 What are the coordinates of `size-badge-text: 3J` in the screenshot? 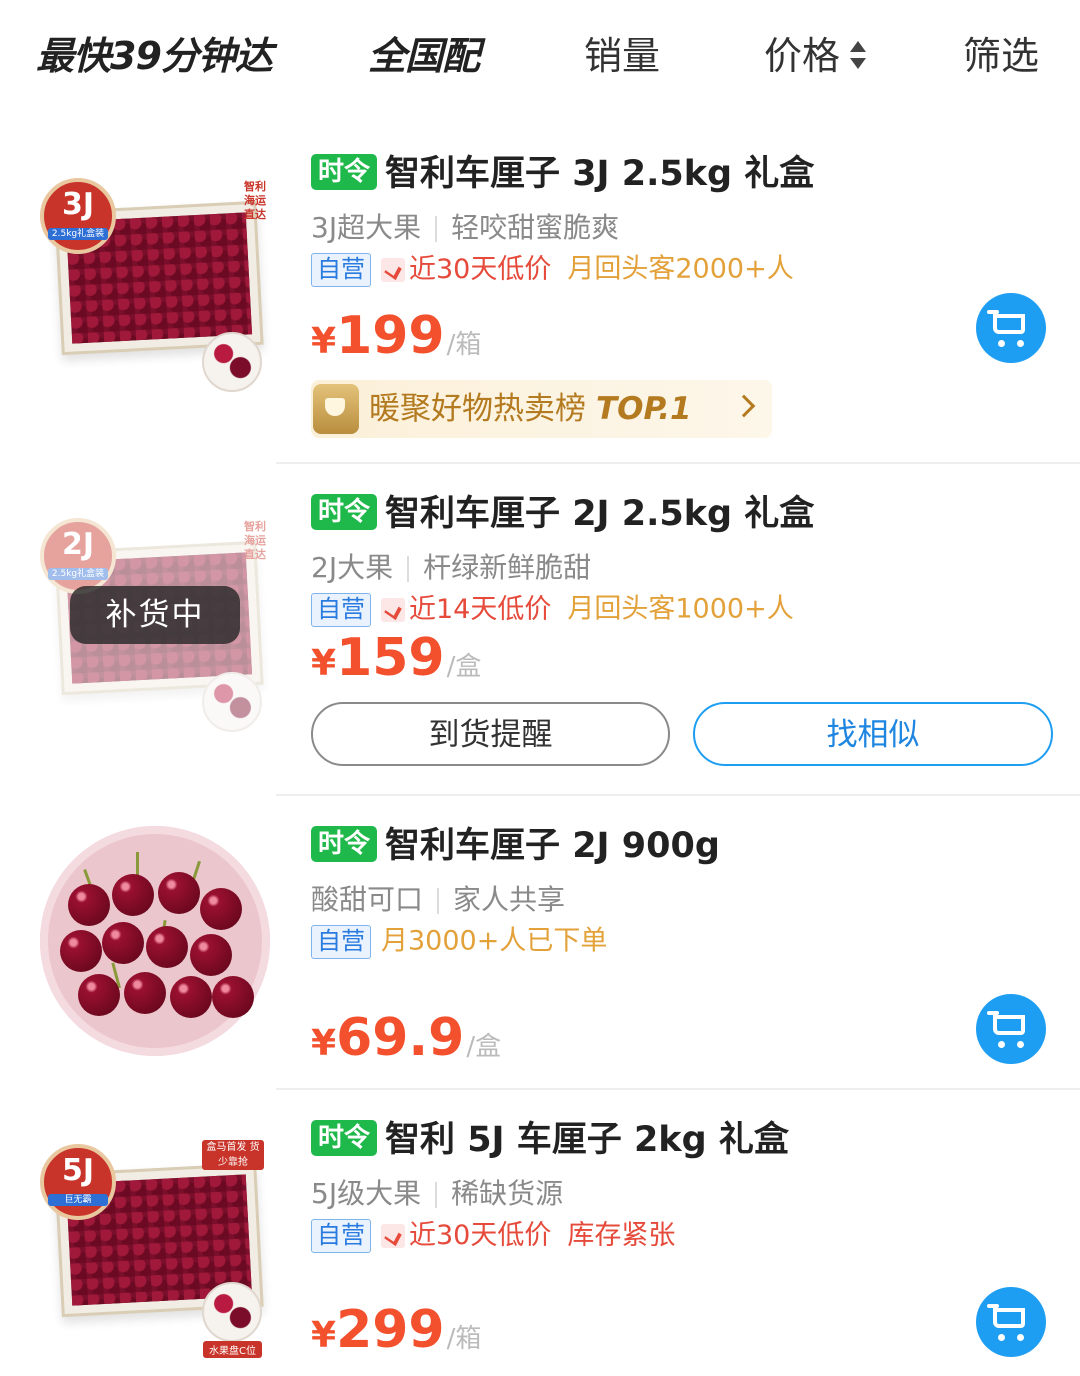 It's located at (78, 204).